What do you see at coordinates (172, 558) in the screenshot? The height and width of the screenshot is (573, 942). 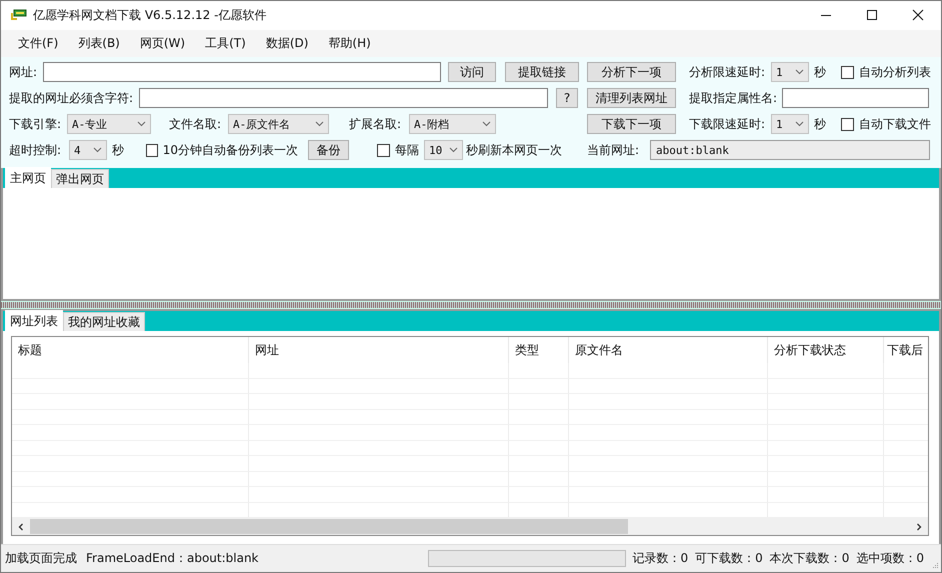 I see `status-text: FrameLoadEnd：about:blank` at bounding box center [172, 558].